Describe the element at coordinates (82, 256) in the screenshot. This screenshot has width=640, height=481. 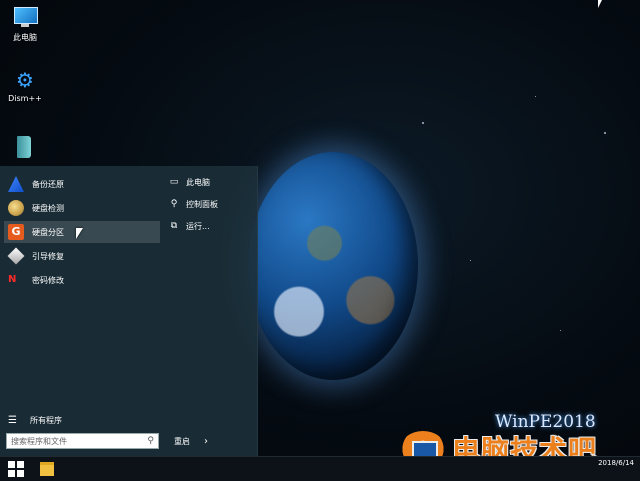
I see `menu-item-boot-repair: 引导修复` at that location.